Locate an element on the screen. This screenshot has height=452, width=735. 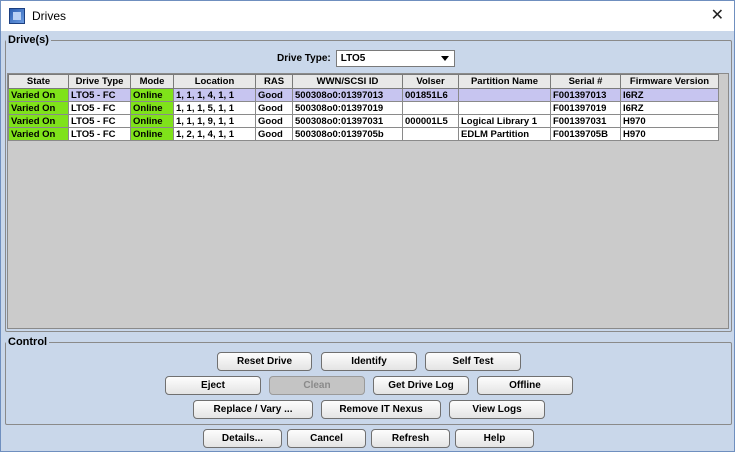
cell-partition: EDLM Partition is located at coordinates (504, 134).